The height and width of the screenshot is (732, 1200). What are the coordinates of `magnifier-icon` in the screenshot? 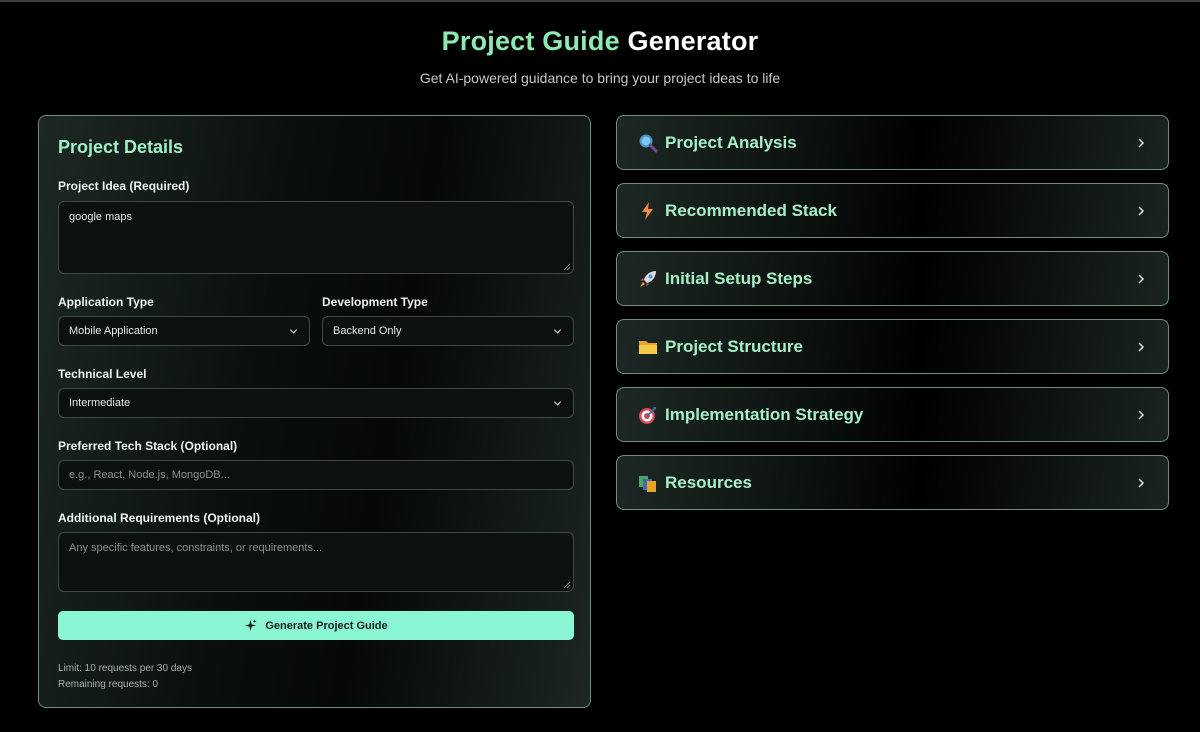 It's located at (648, 143).